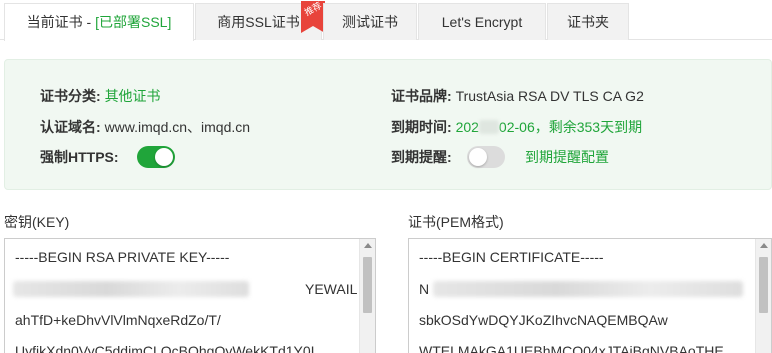 This screenshot has width=772, height=353. I want to click on key-line-4: UyfikXdn0VyC5ddimCLOcBQhgQyWekKTd1Y0I, so click(165, 348).